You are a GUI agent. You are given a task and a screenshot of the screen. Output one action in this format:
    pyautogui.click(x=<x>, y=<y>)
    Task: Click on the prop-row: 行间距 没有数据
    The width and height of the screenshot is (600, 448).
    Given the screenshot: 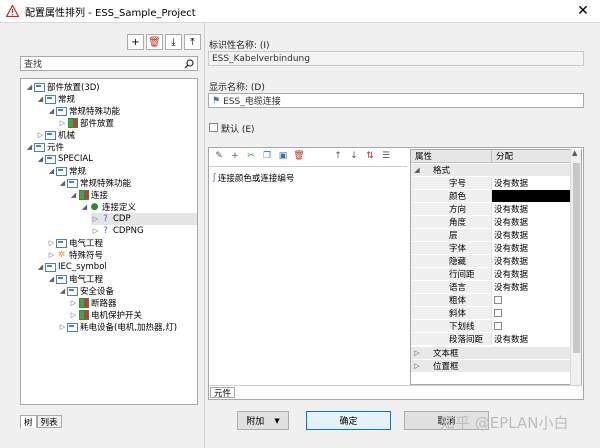 What is the action you would take?
    pyautogui.click(x=491, y=274)
    